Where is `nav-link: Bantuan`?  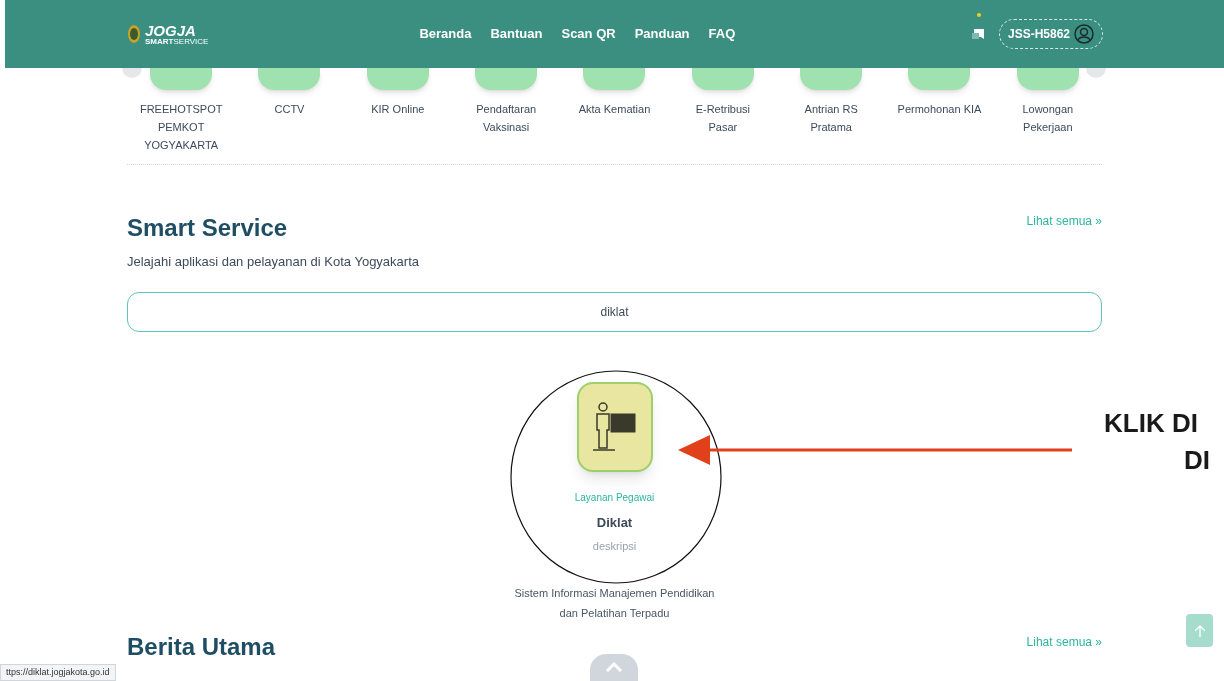 nav-link: Bantuan is located at coordinates (516, 34).